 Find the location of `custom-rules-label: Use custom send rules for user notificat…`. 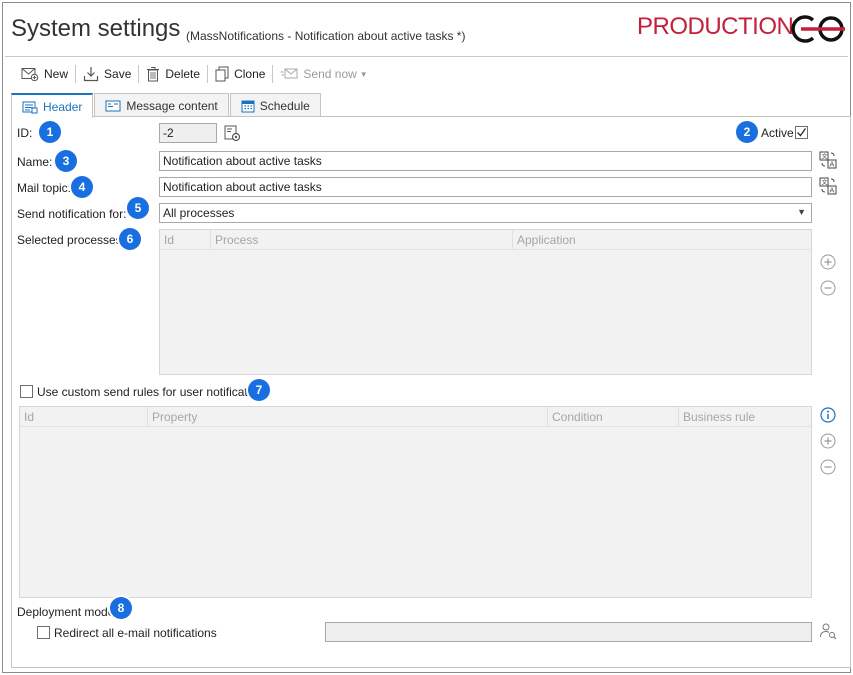

custom-rules-label: Use custom send rules for user notificat… is located at coordinates (153, 392).